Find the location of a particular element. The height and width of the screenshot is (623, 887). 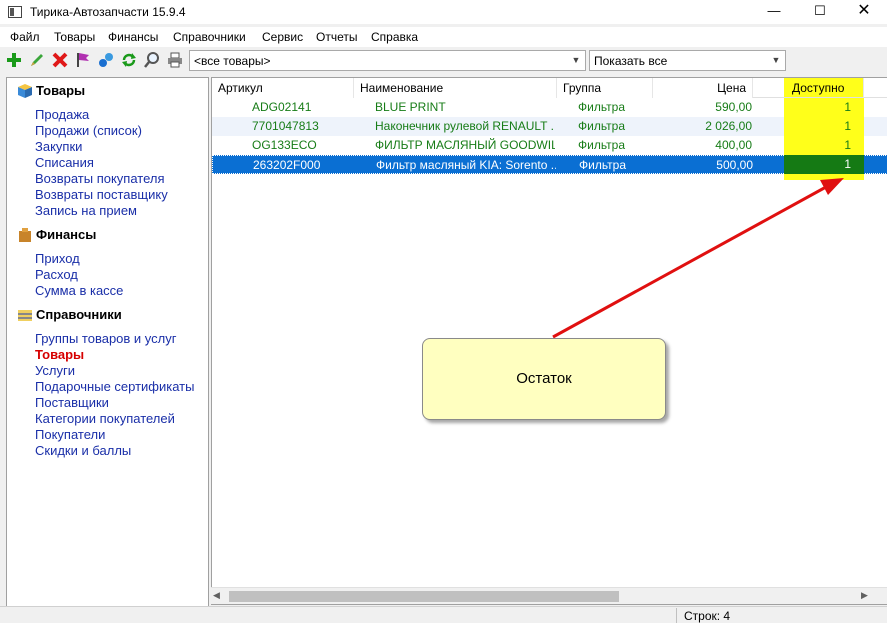

nav-suppliers: Поставщики is located at coordinates (72, 402).